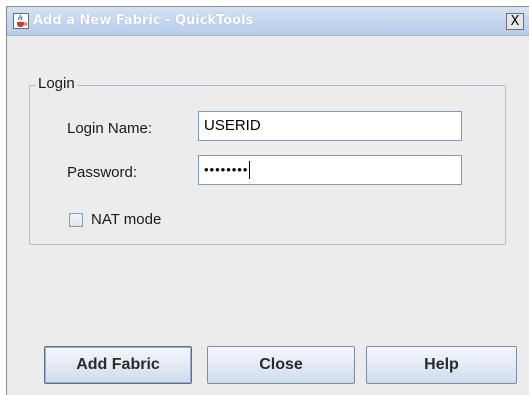  I want to click on password-value: ••••••••, so click(226, 169).